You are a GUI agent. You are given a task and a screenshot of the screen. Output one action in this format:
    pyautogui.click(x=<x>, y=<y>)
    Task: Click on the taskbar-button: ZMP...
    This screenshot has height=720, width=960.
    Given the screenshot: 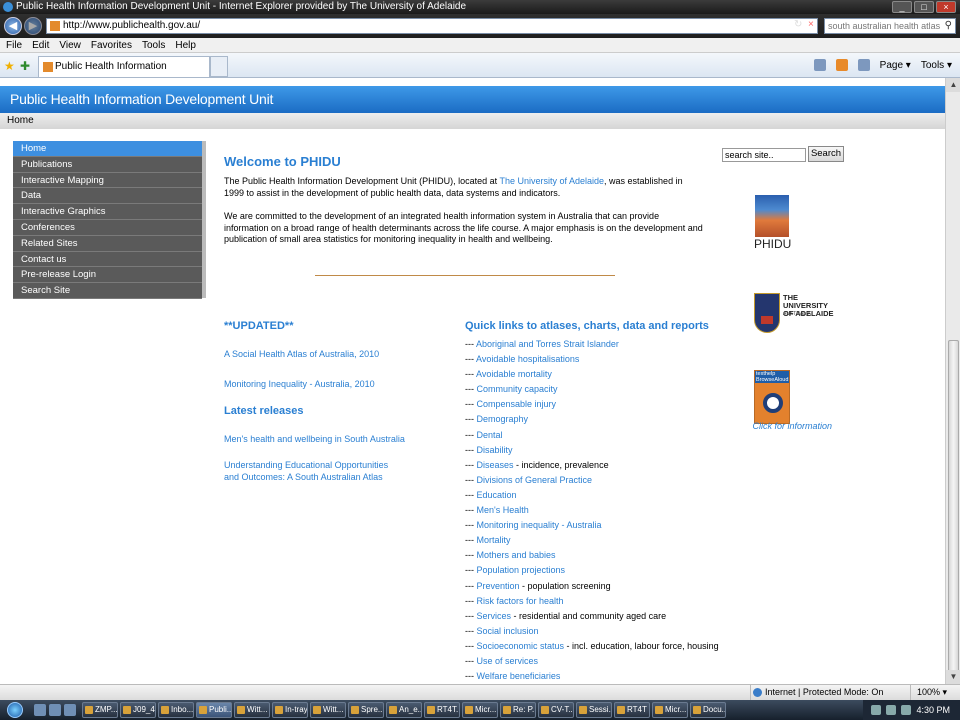 What is the action you would take?
    pyautogui.click(x=100, y=710)
    